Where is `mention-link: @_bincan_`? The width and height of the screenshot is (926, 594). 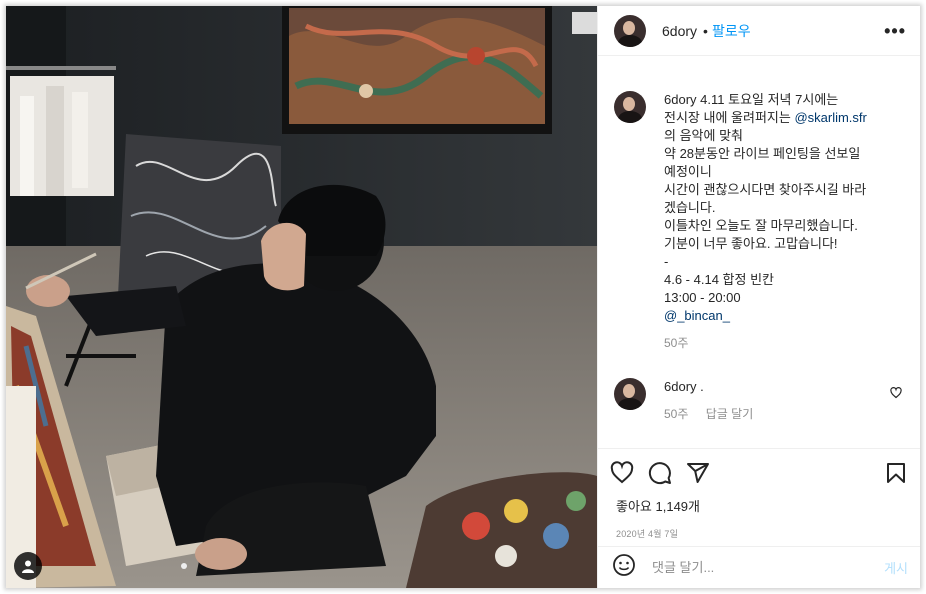 mention-link: @_bincan_ is located at coordinates (697, 315).